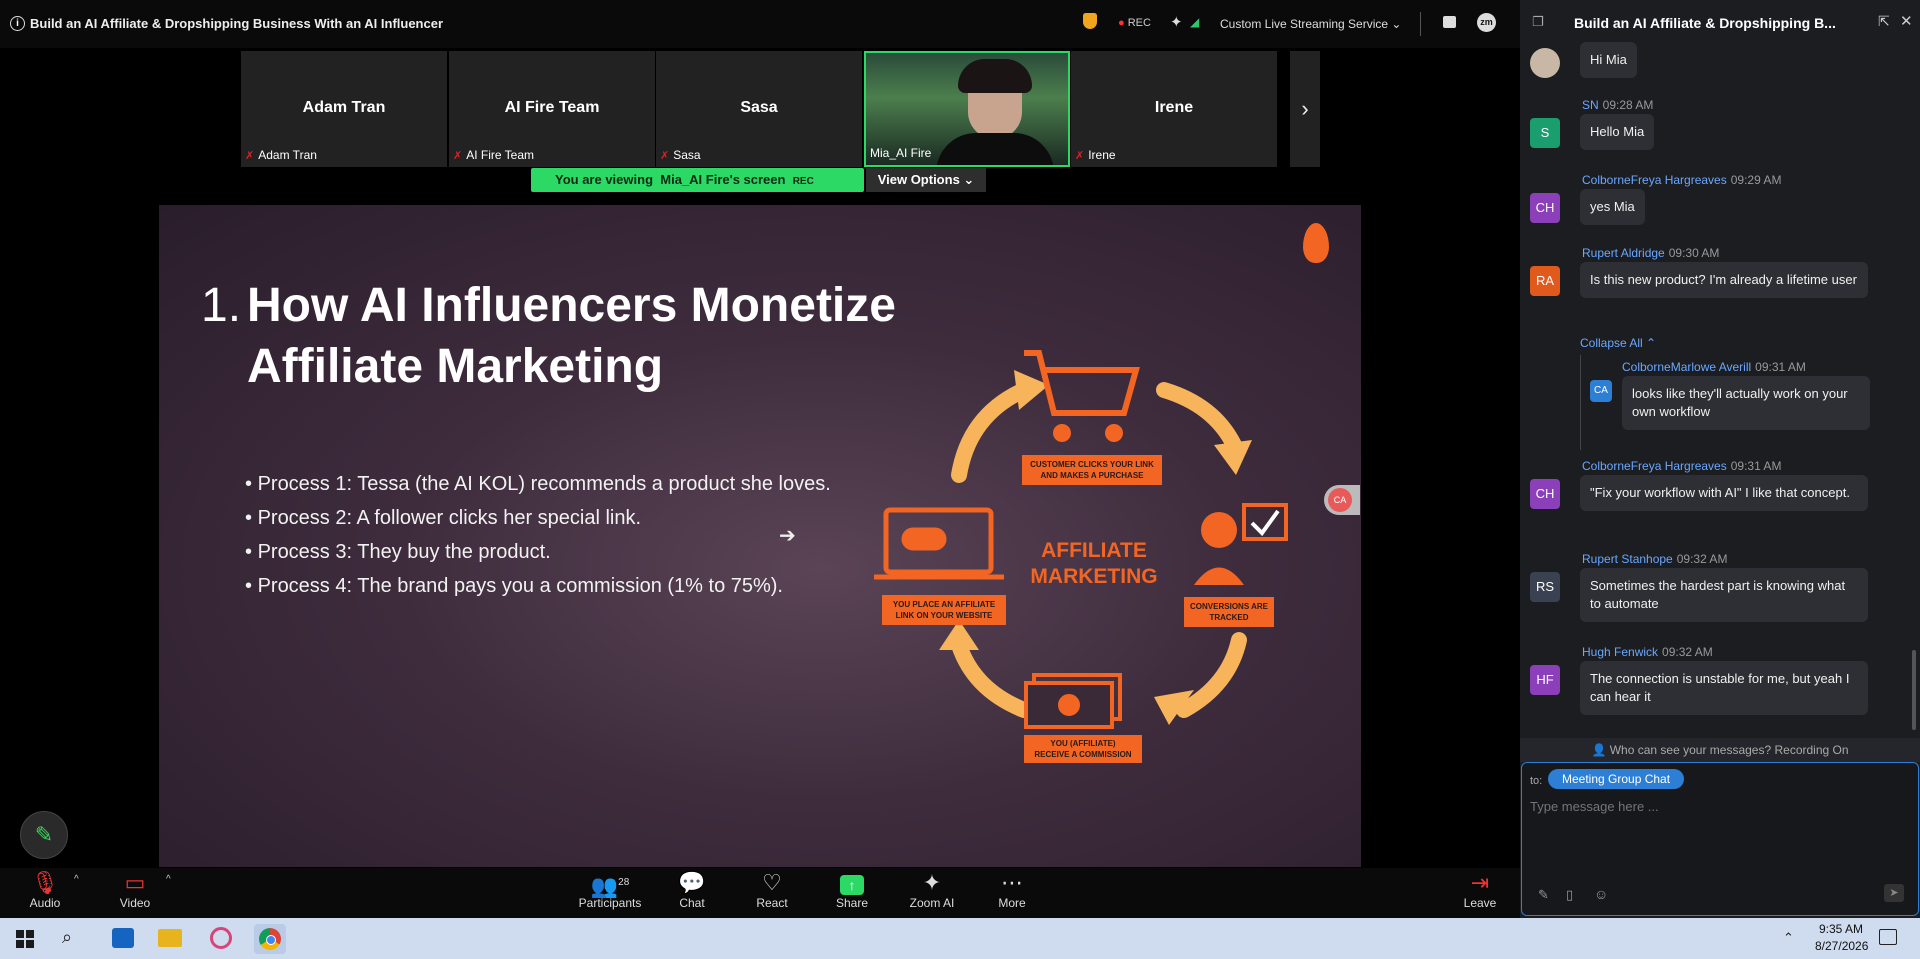 This screenshot has width=1920, height=959. I want to click on recipient-selector: Meeting Group Chat, so click(1616, 779).